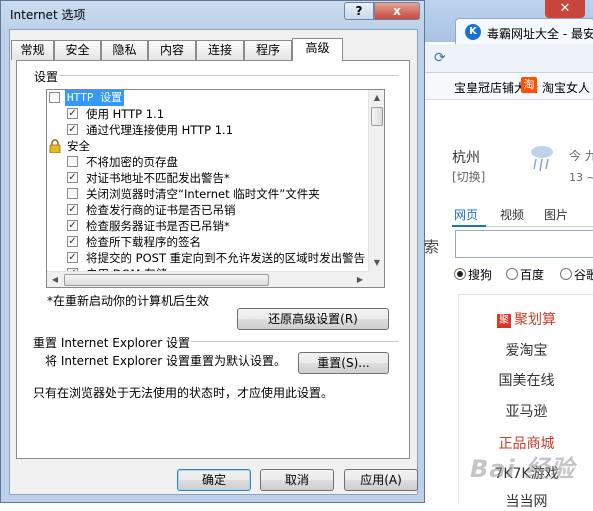 The width and height of the screenshot is (593, 511). I want to click on engine-option-google: 谷歌, so click(576, 274).